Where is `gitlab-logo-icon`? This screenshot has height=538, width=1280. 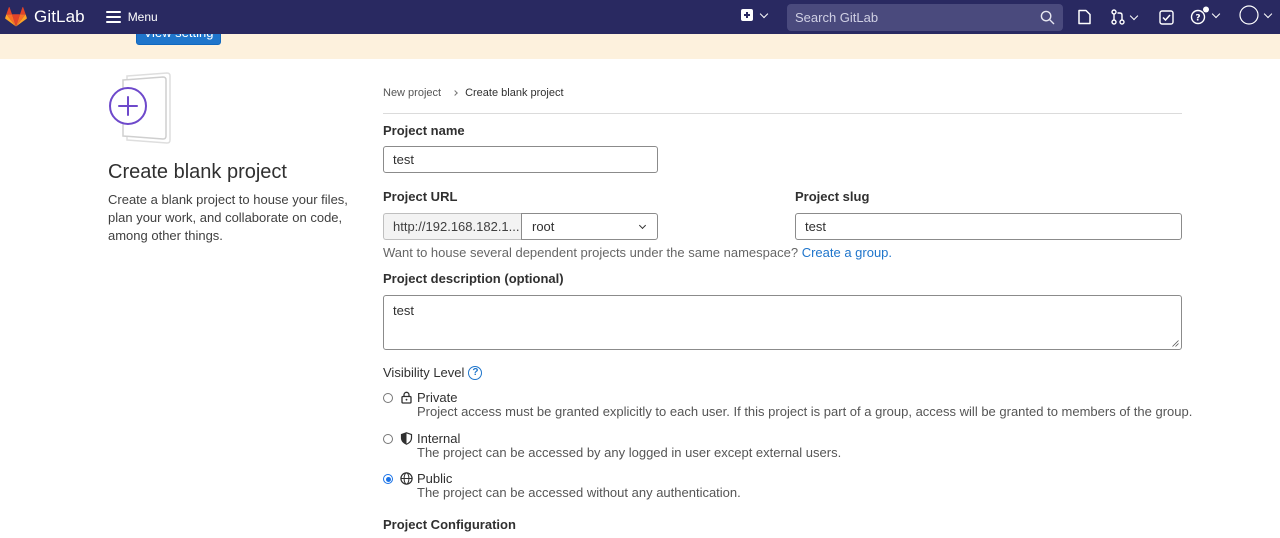 gitlab-logo-icon is located at coordinates (16, 17).